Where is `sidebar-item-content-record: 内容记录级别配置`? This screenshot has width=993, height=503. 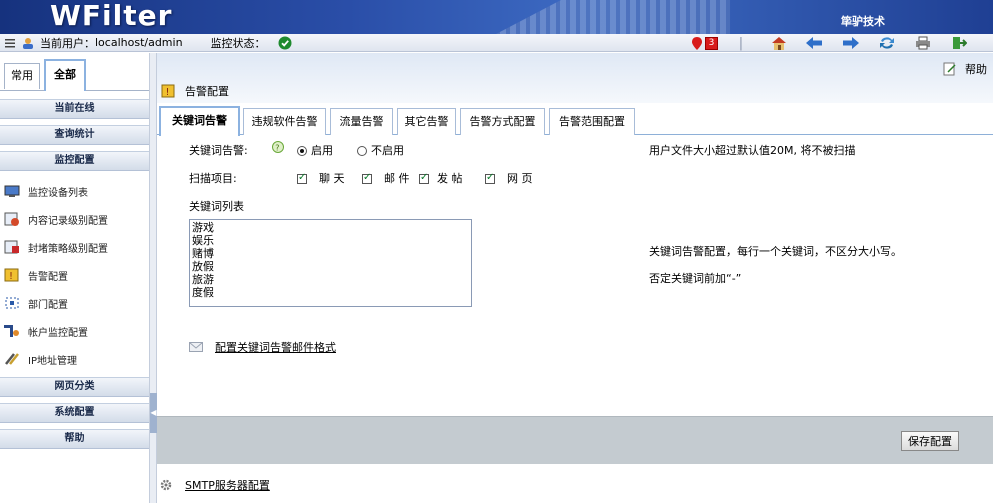 sidebar-item-content-record: 内容记录级别配置 is located at coordinates (74, 219).